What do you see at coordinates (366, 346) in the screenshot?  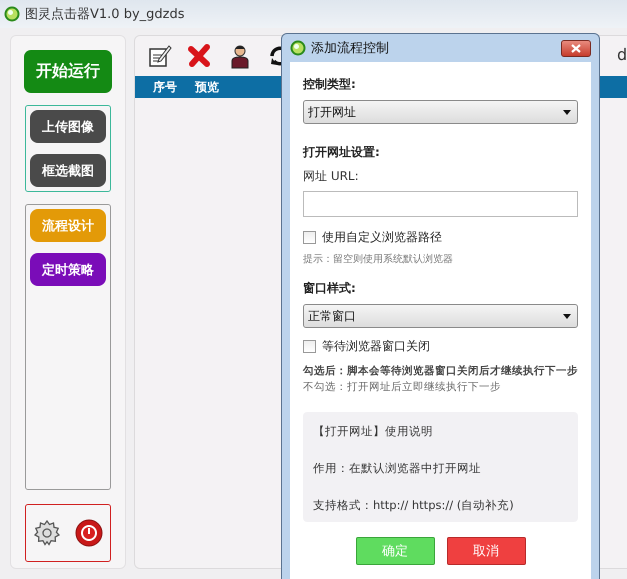 I see `checkbox: 等待浏览器窗口关闭` at bounding box center [366, 346].